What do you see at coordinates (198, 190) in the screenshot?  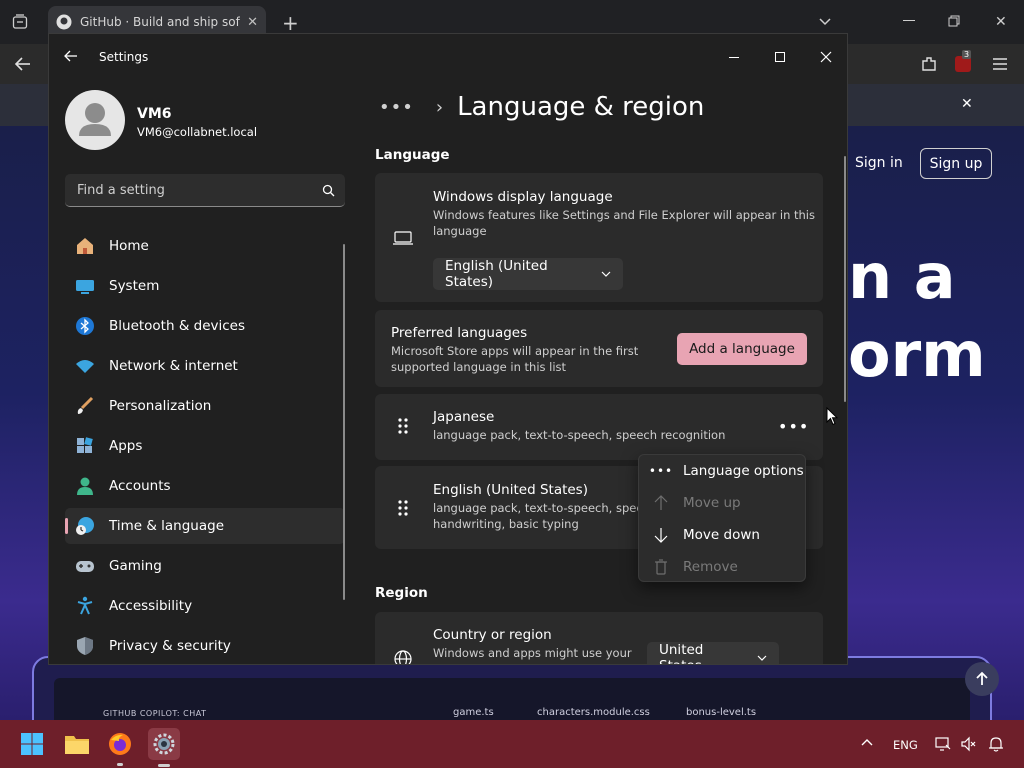 I see `search-input` at bounding box center [198, 190].